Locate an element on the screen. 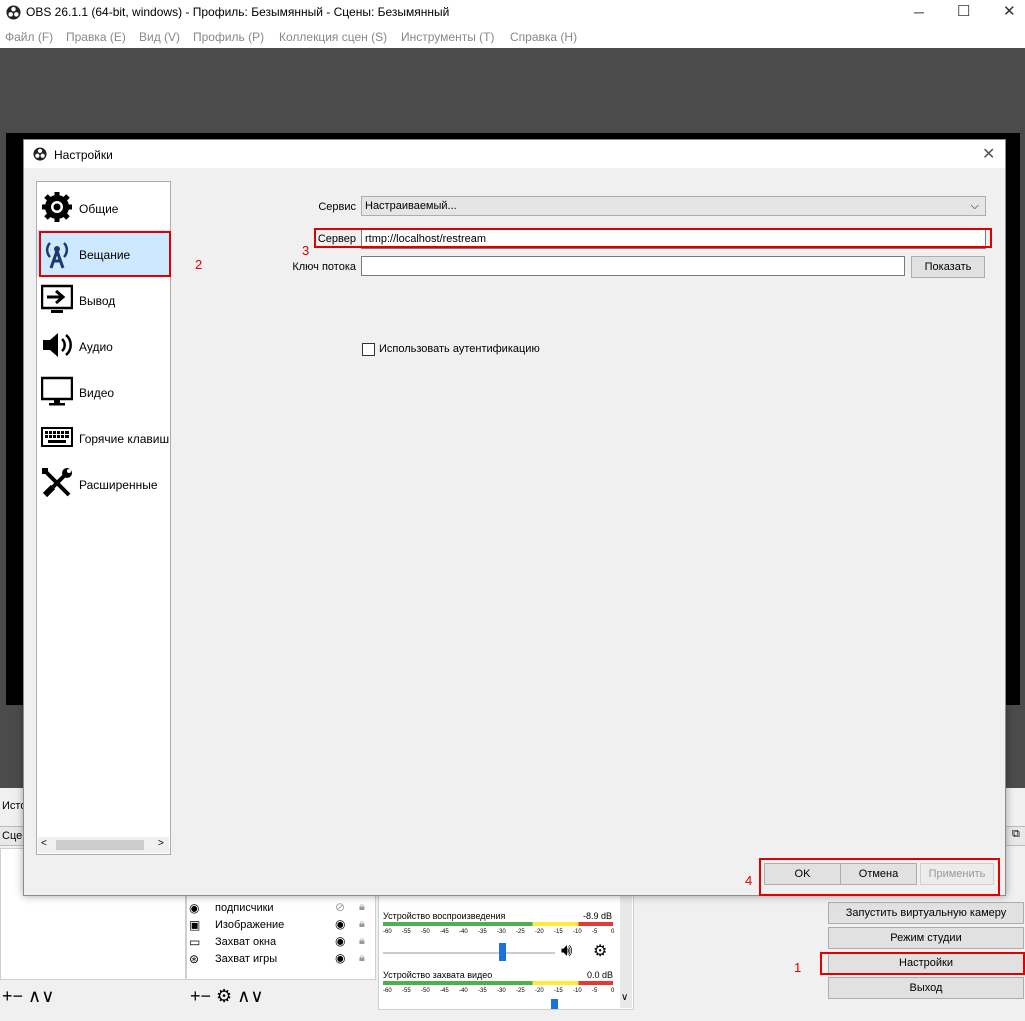 The width and height of the screenshot is (1025, 1021). gamepad-icon: ⊛ is located at coordinates (194, 959).